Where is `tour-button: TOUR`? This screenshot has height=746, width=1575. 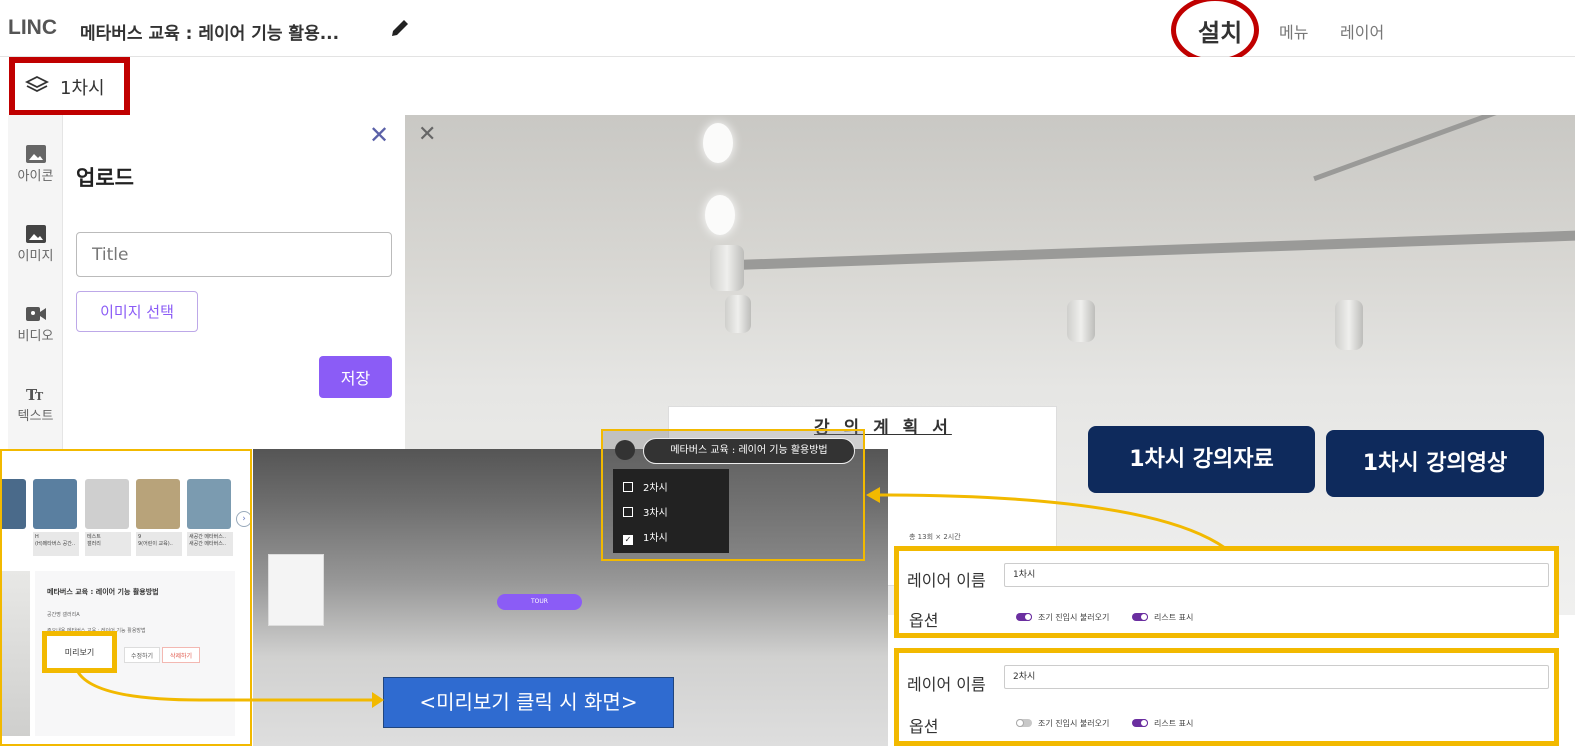
tour-button: TOUR is located at coordinates (539, 602).